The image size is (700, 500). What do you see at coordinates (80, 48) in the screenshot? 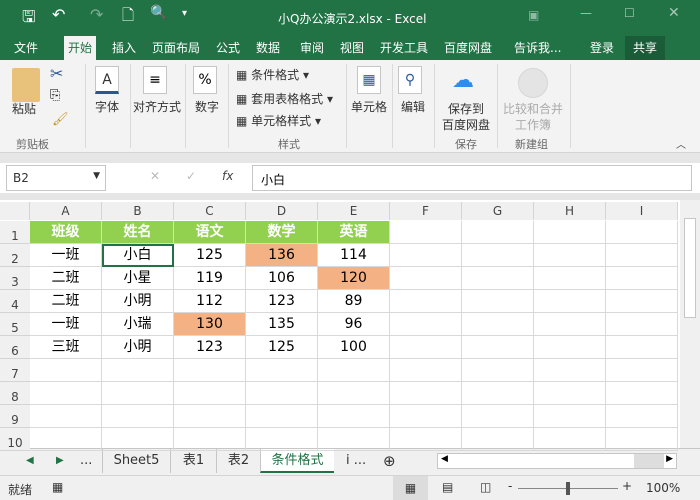
I see `tab-1: 开始` at bounding box center [80, 48].